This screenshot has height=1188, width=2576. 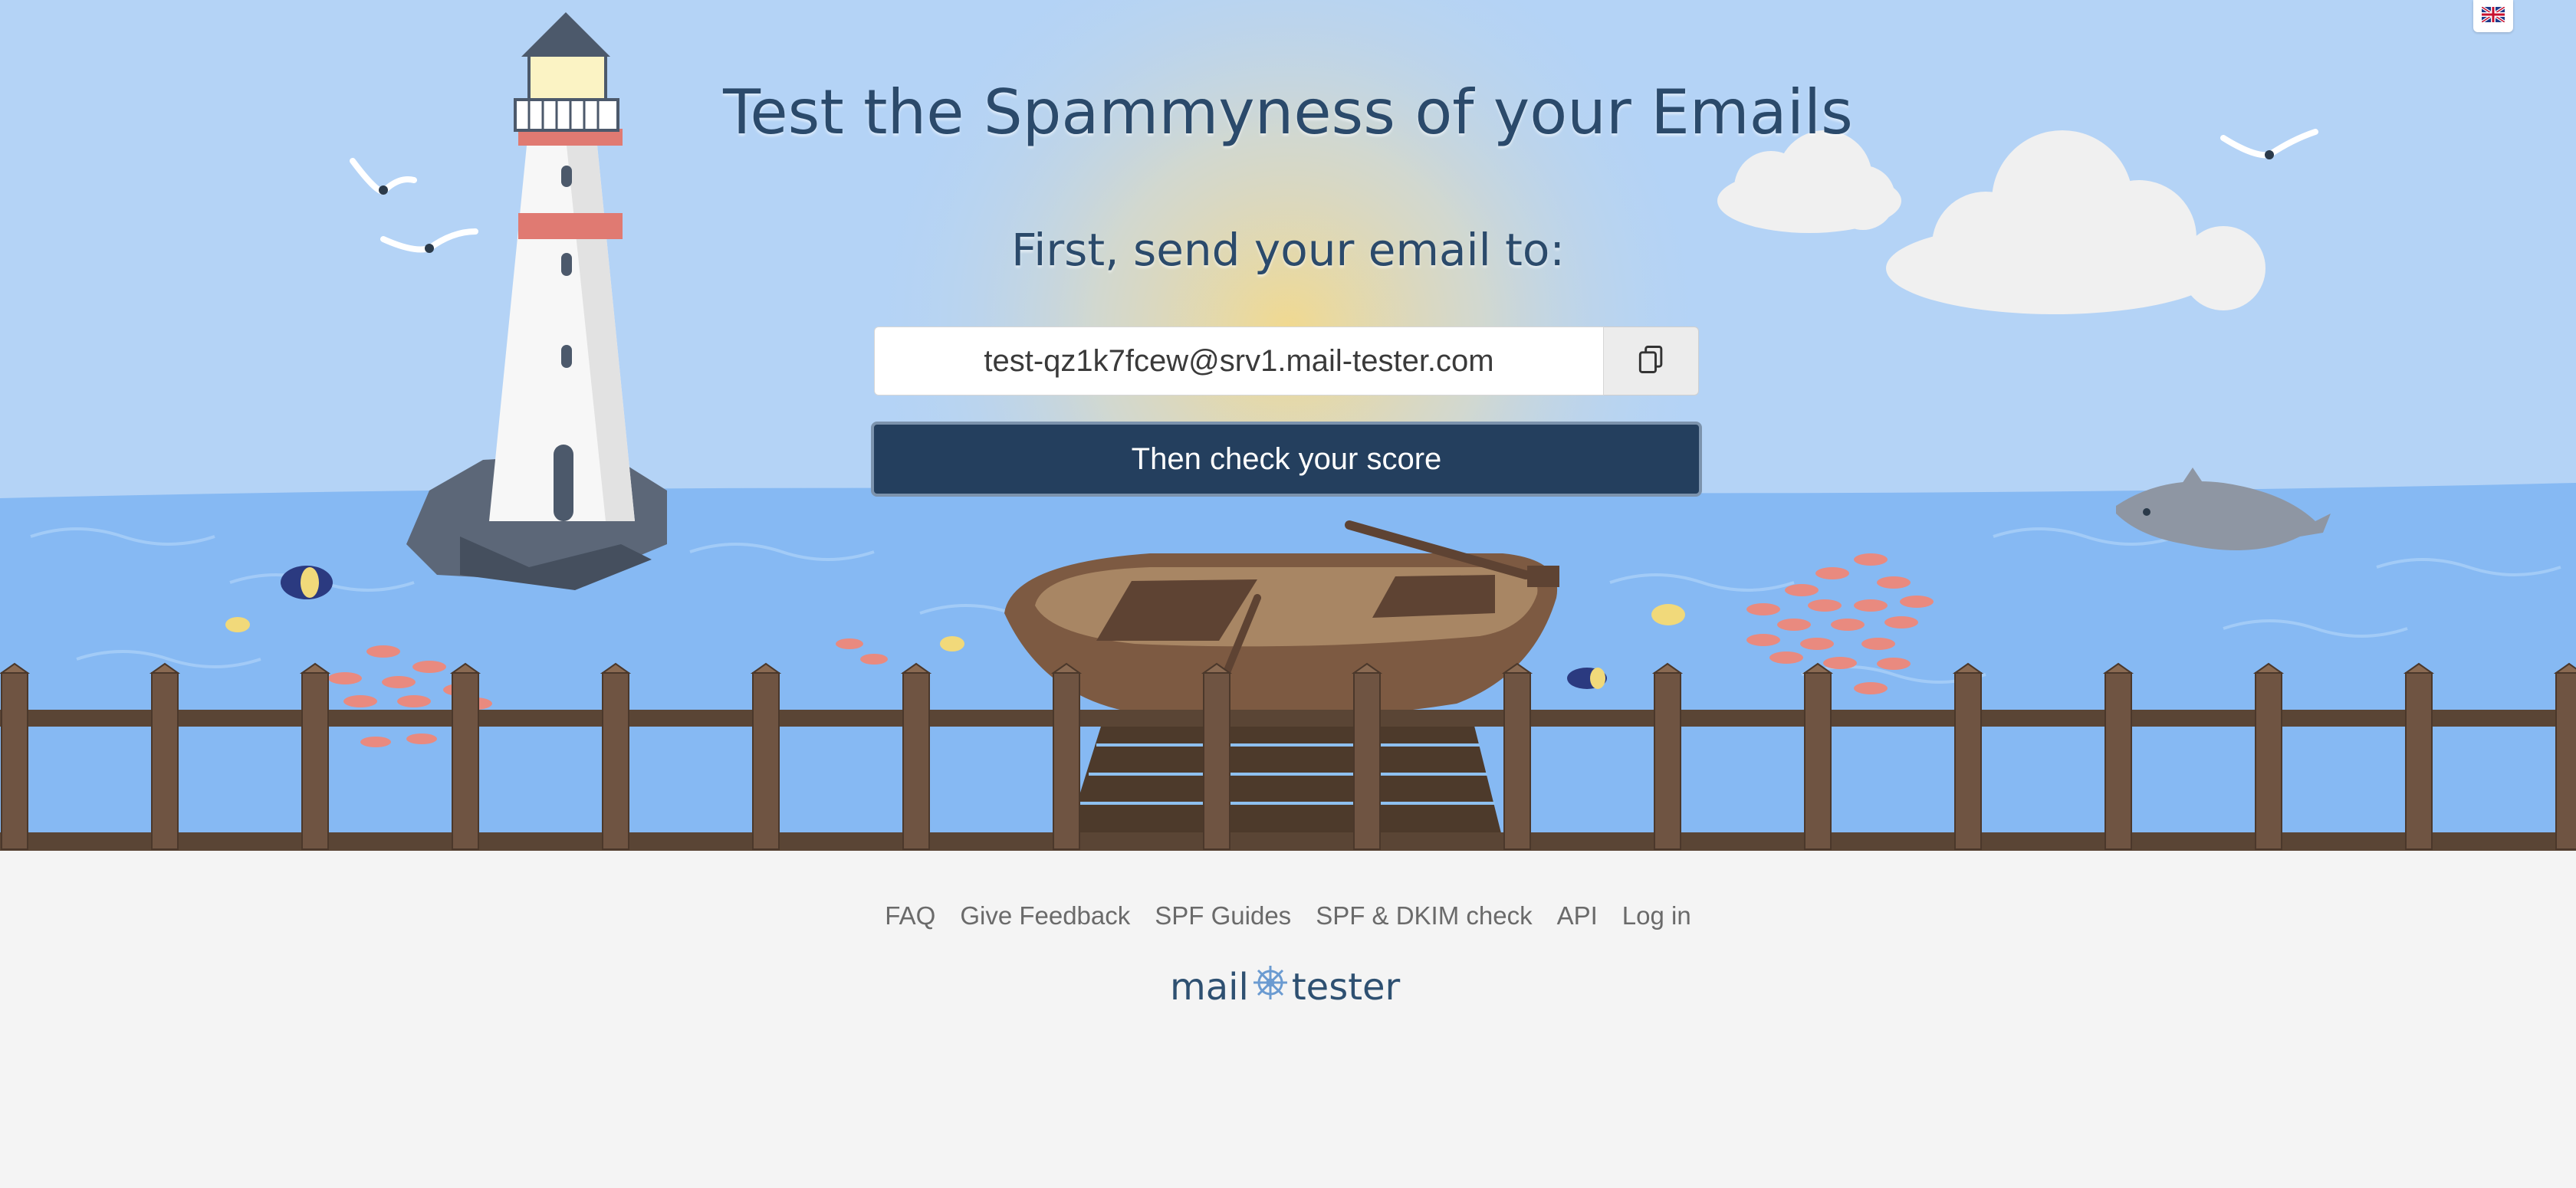 What do you see at coordinates (1286, 460) in the screenshot?
I see `check-score-button: Then check your score` at bounding box center [1286, 460].